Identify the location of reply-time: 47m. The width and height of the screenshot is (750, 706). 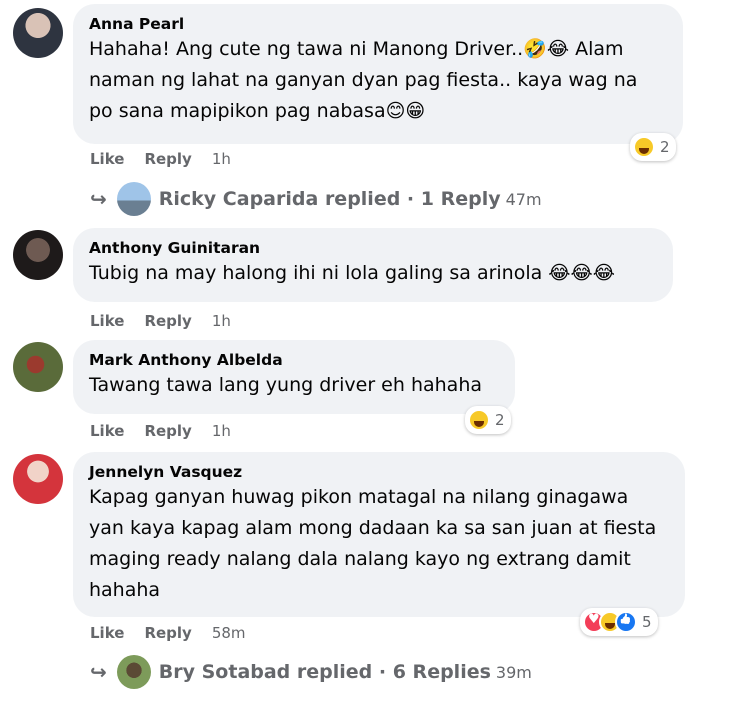
(523, 199).